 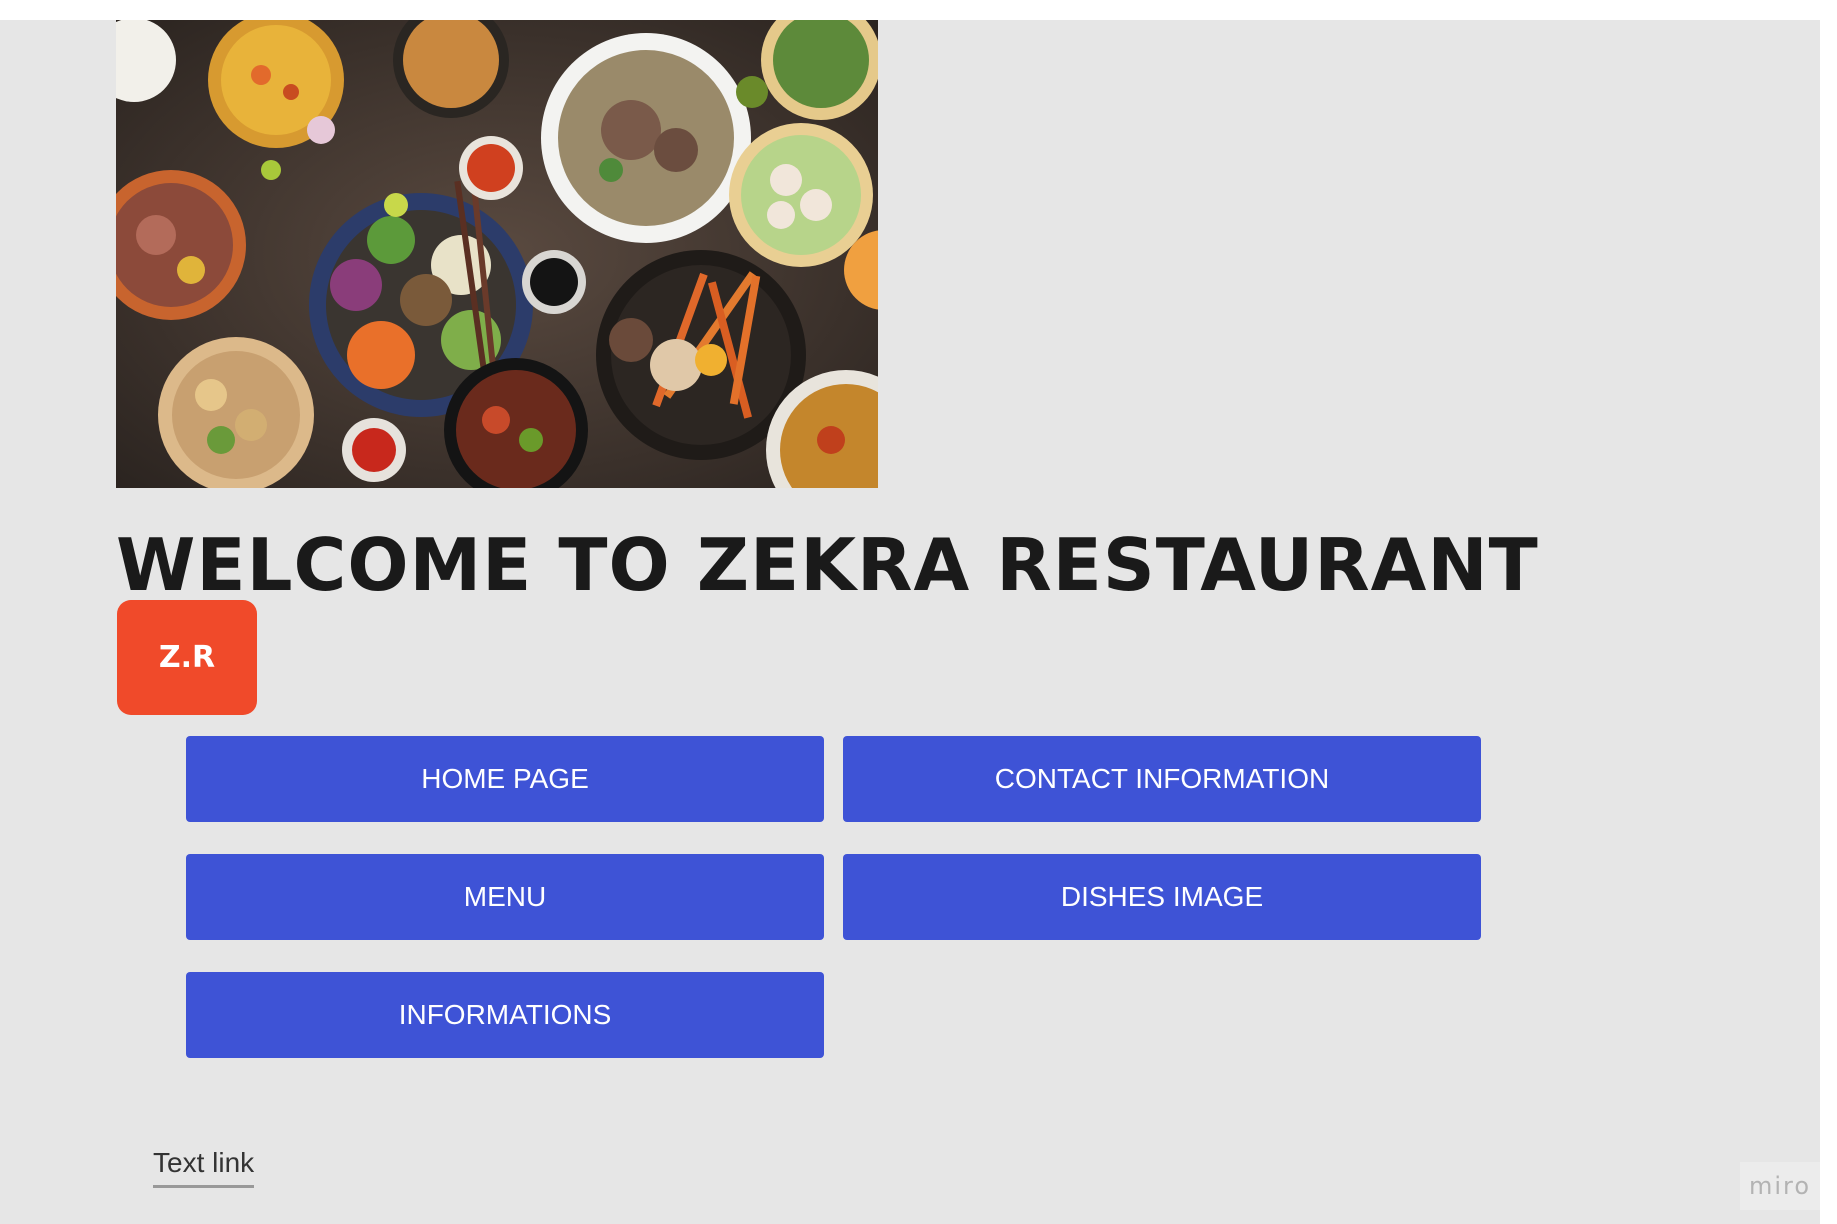 I want to click on informations-button: INFORMATIONS, so click(x=505, y=1015).